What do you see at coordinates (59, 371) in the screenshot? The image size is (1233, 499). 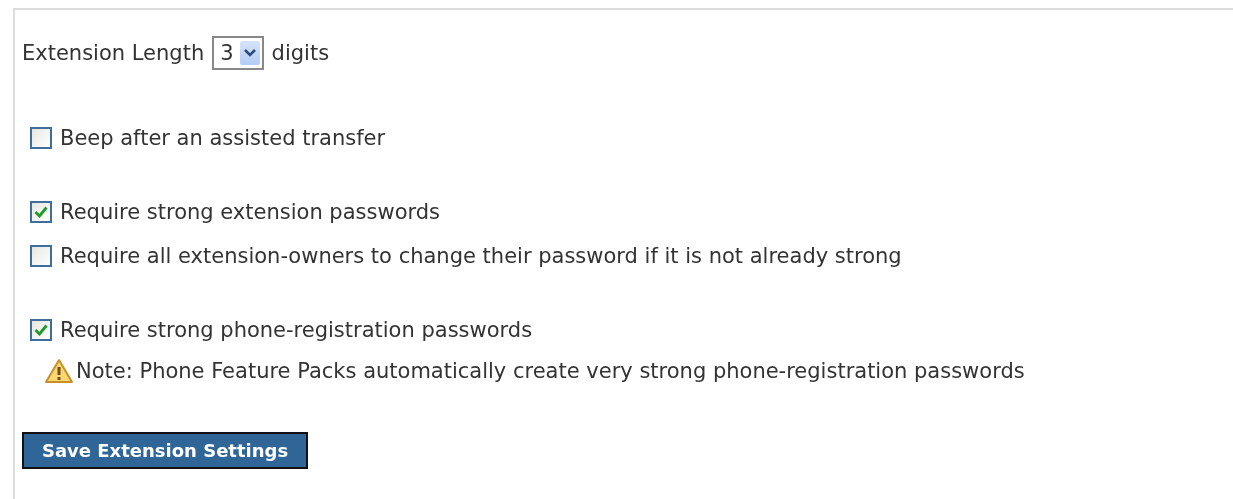 I see `warning-icon` at bounding box center [59, 371].